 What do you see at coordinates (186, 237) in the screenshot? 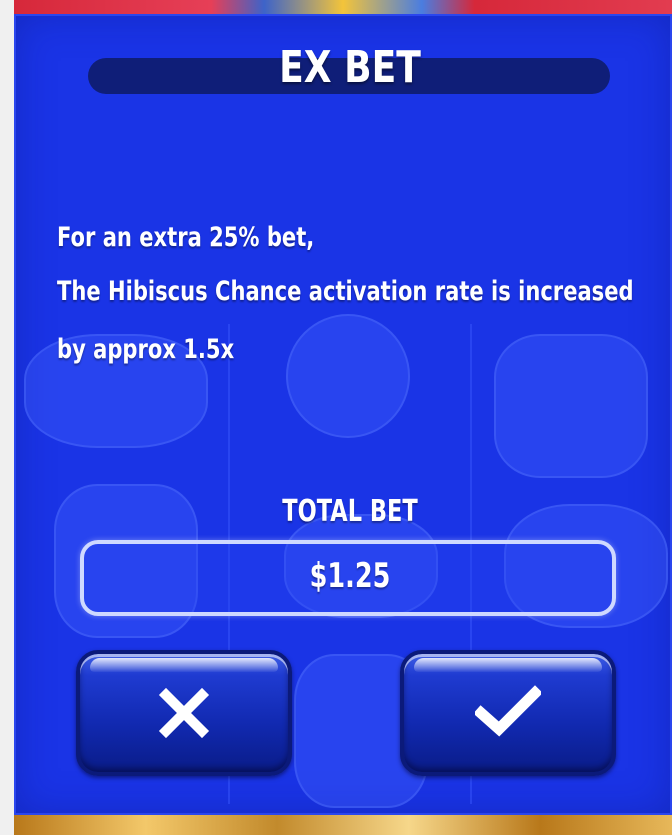
I see `description-line-1: For an extra 25% bet,` at bounding box center [186, 237].